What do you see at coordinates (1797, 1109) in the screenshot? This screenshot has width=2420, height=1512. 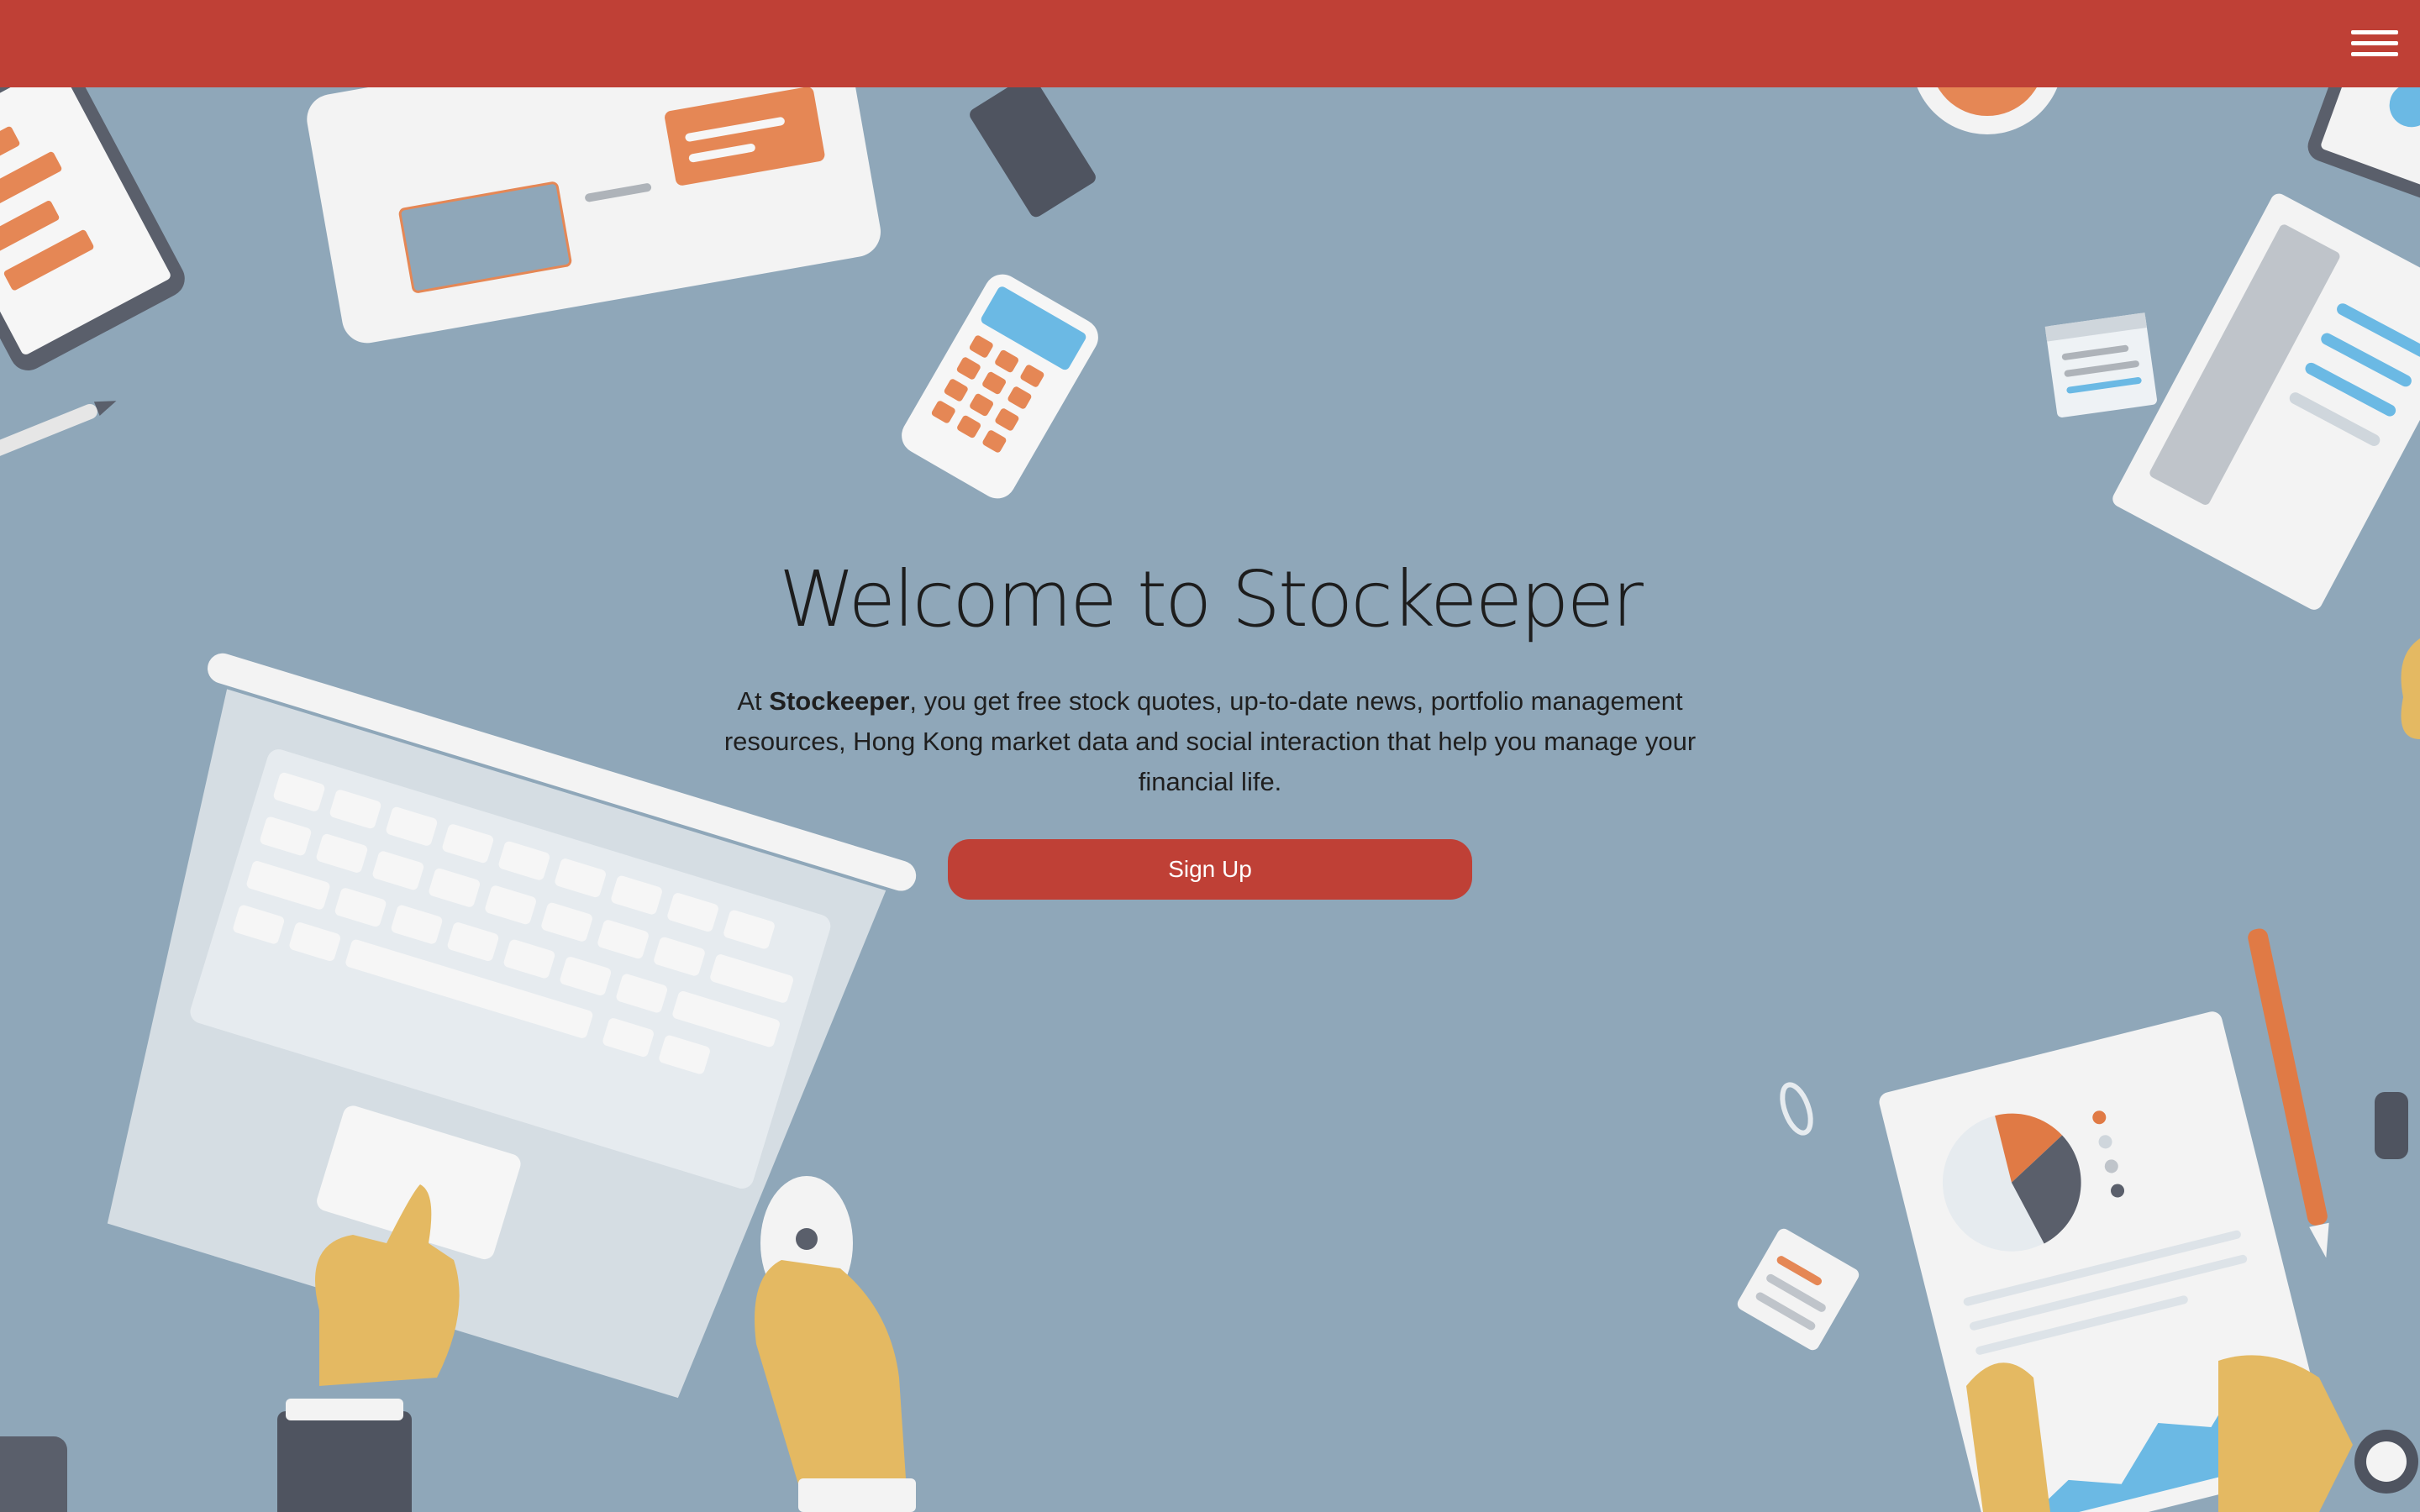 I see `paperclip` at bounding box center [1797, 1109].